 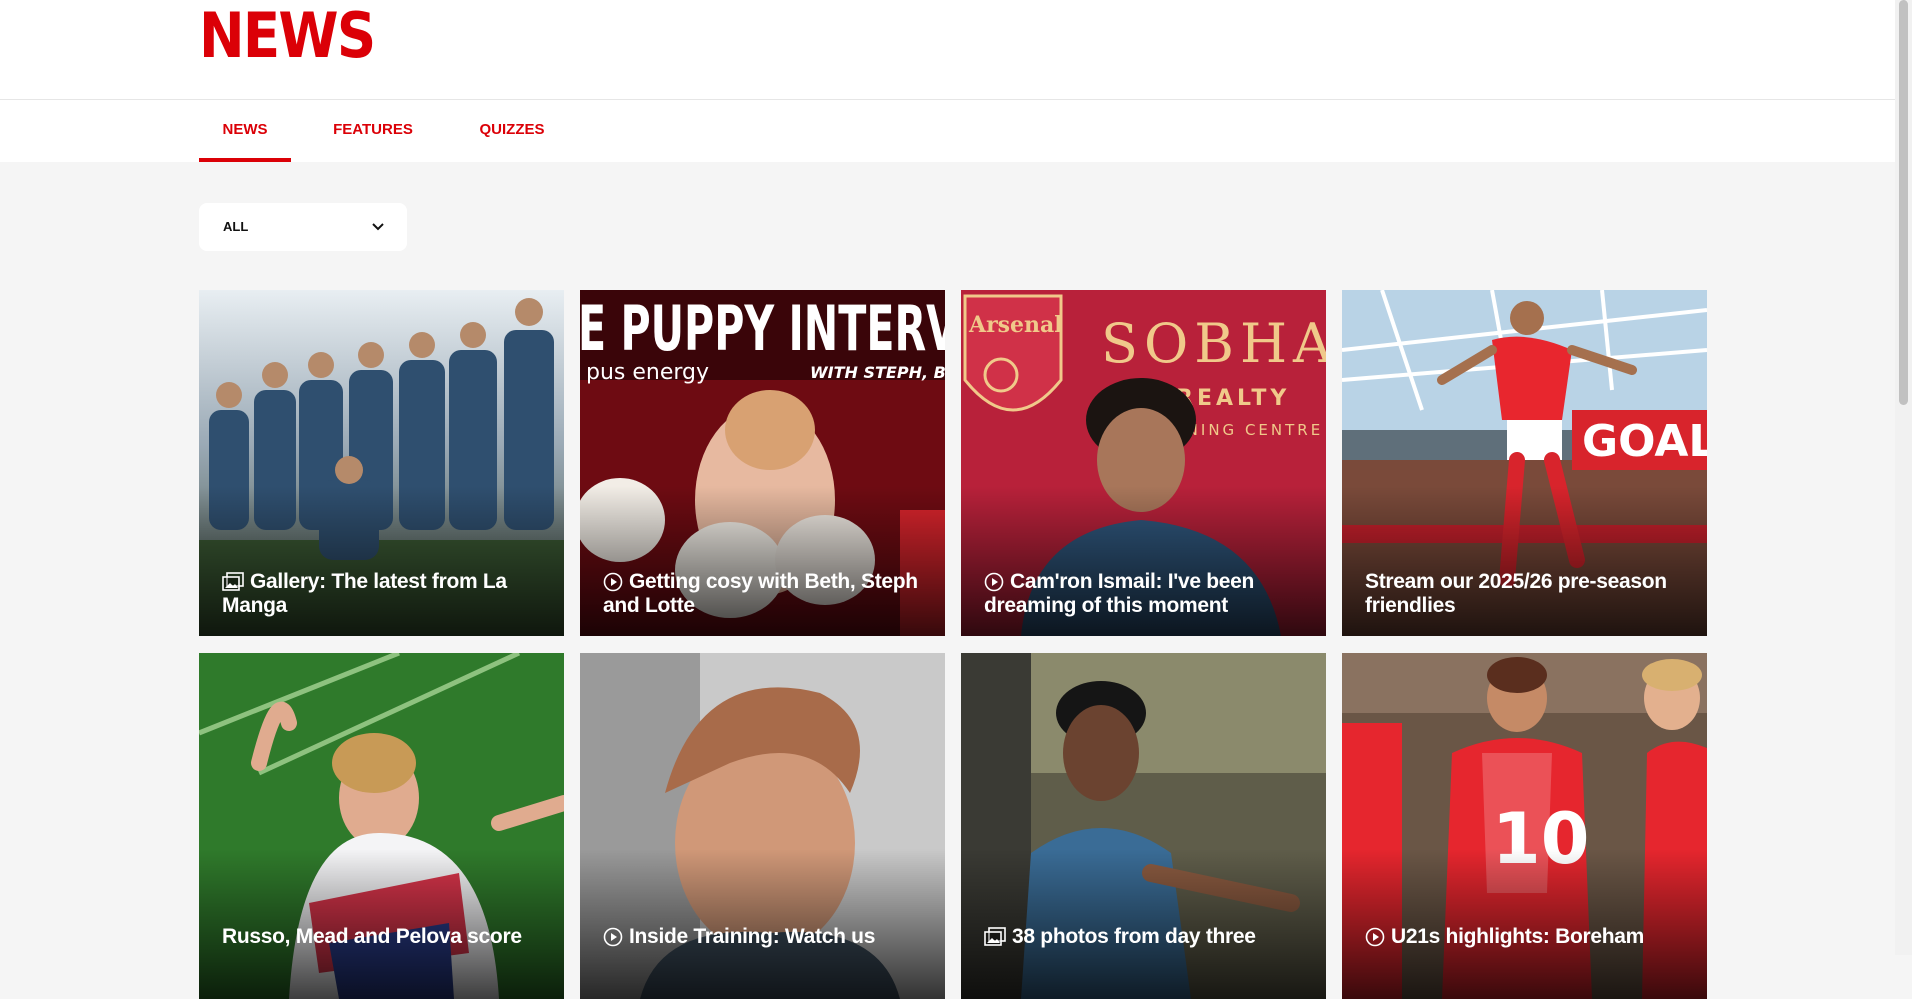 I want to click on card-title: Russo, Mead and Pelova score, so click(x=372, y=936).